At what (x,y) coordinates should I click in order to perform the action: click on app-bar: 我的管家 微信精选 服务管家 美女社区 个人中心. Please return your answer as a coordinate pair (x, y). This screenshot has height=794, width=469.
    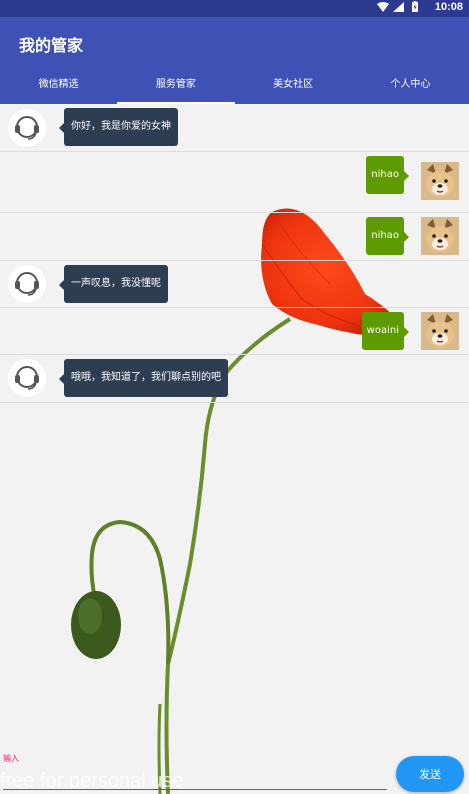
    Looking at the image, I should click on (234, 60).